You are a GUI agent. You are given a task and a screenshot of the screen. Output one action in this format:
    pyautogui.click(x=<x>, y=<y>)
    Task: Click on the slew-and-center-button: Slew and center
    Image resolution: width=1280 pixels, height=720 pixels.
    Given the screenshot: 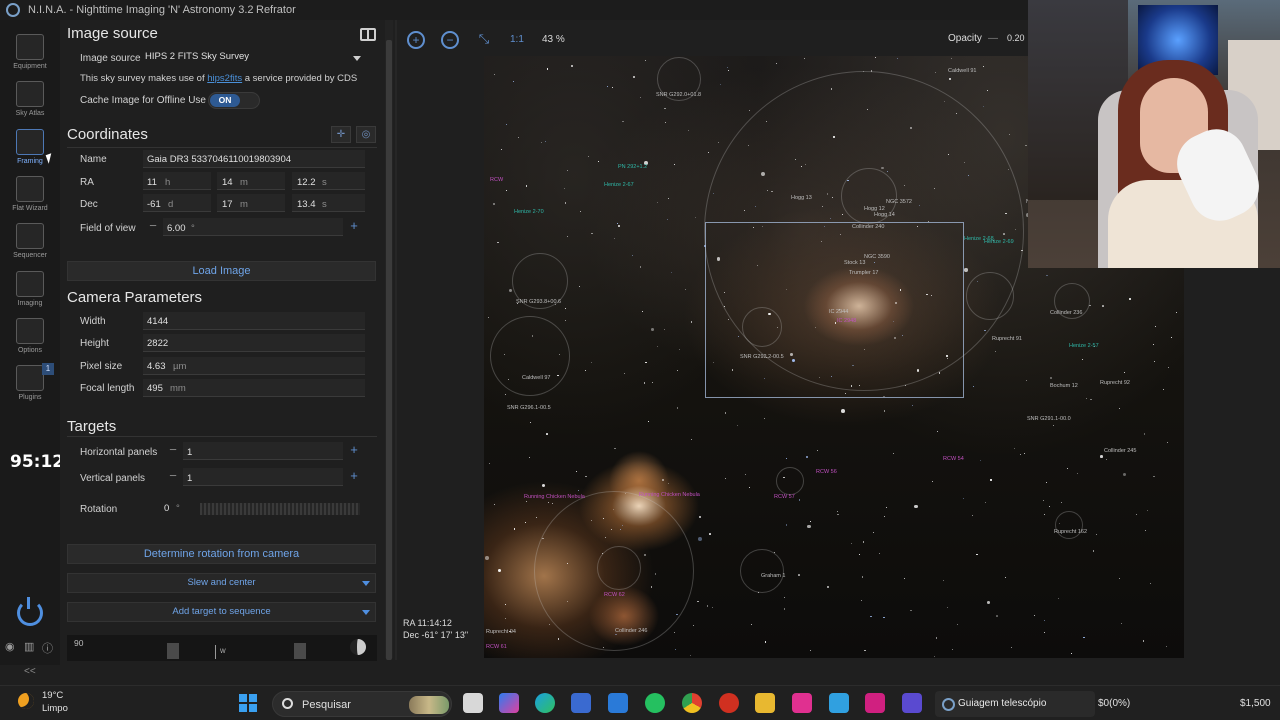 What is the action you would take?
    pyautogui.click(x=221, y=583)
    